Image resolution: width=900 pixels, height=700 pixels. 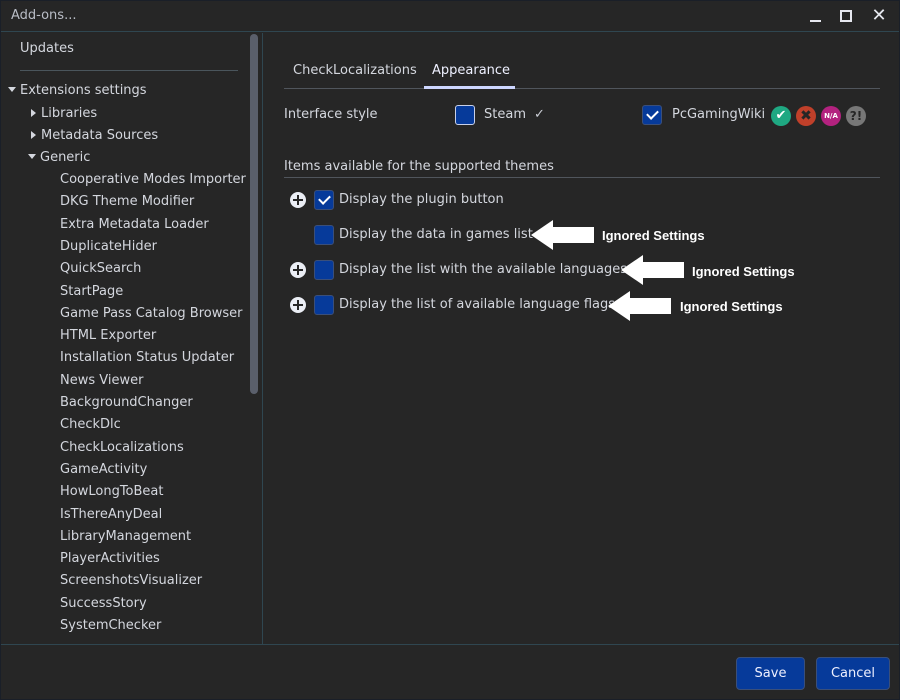 What do you see at coordinates (134, 224) in the screenshot?
I see `sidebar-item-extension: Extra Metadata Loader` at bounding box center [134, 224].